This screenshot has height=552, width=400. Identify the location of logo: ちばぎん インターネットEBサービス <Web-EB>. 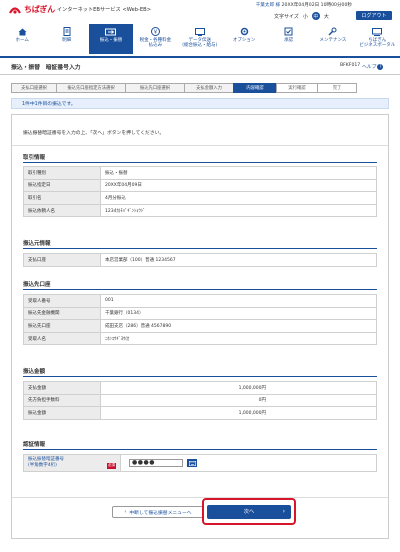
(79, 9).